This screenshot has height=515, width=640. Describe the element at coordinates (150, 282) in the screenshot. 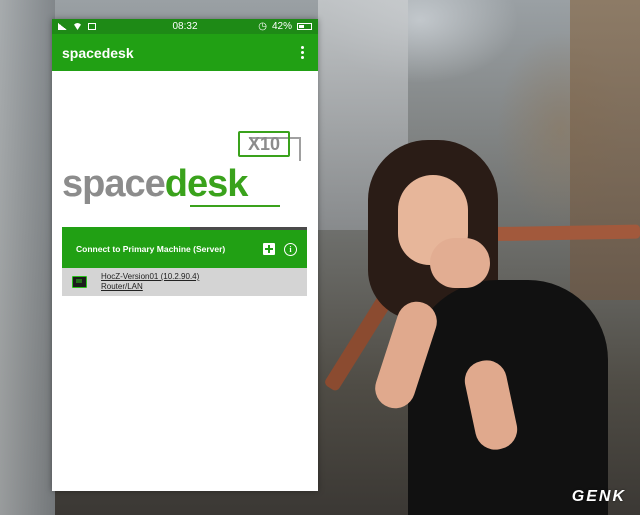

I see `server-details: HocZ-Version01 (10.2.90.4) Router/LAN` at that location.